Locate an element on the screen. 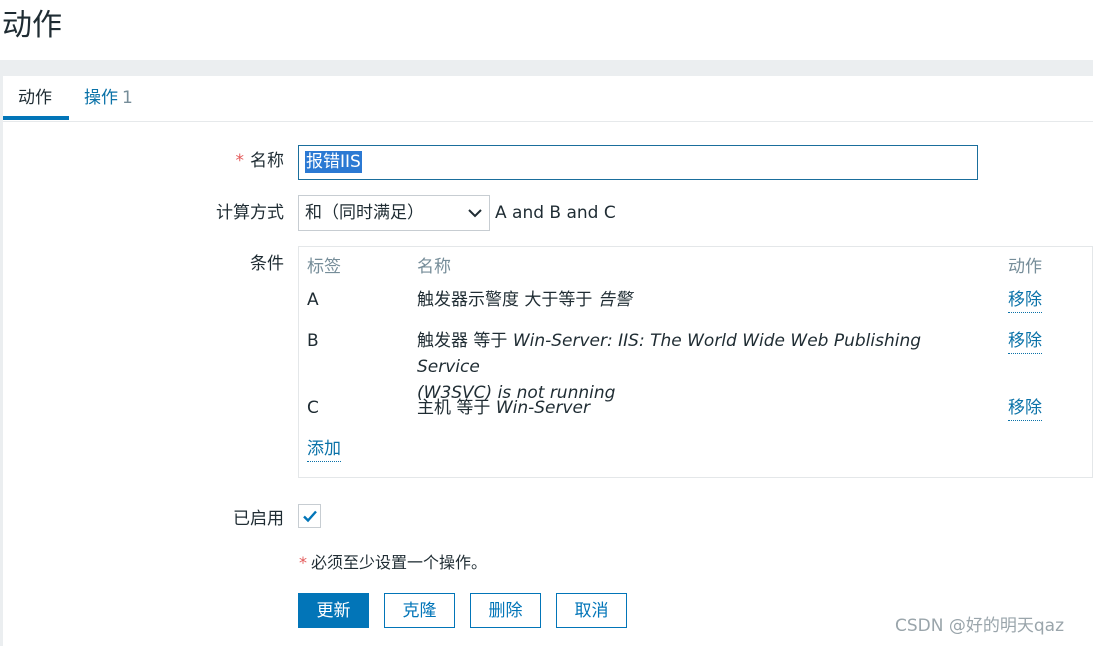  condition-prefix: 触发器示警度 大于等于 is located at coordinates (507, 300).